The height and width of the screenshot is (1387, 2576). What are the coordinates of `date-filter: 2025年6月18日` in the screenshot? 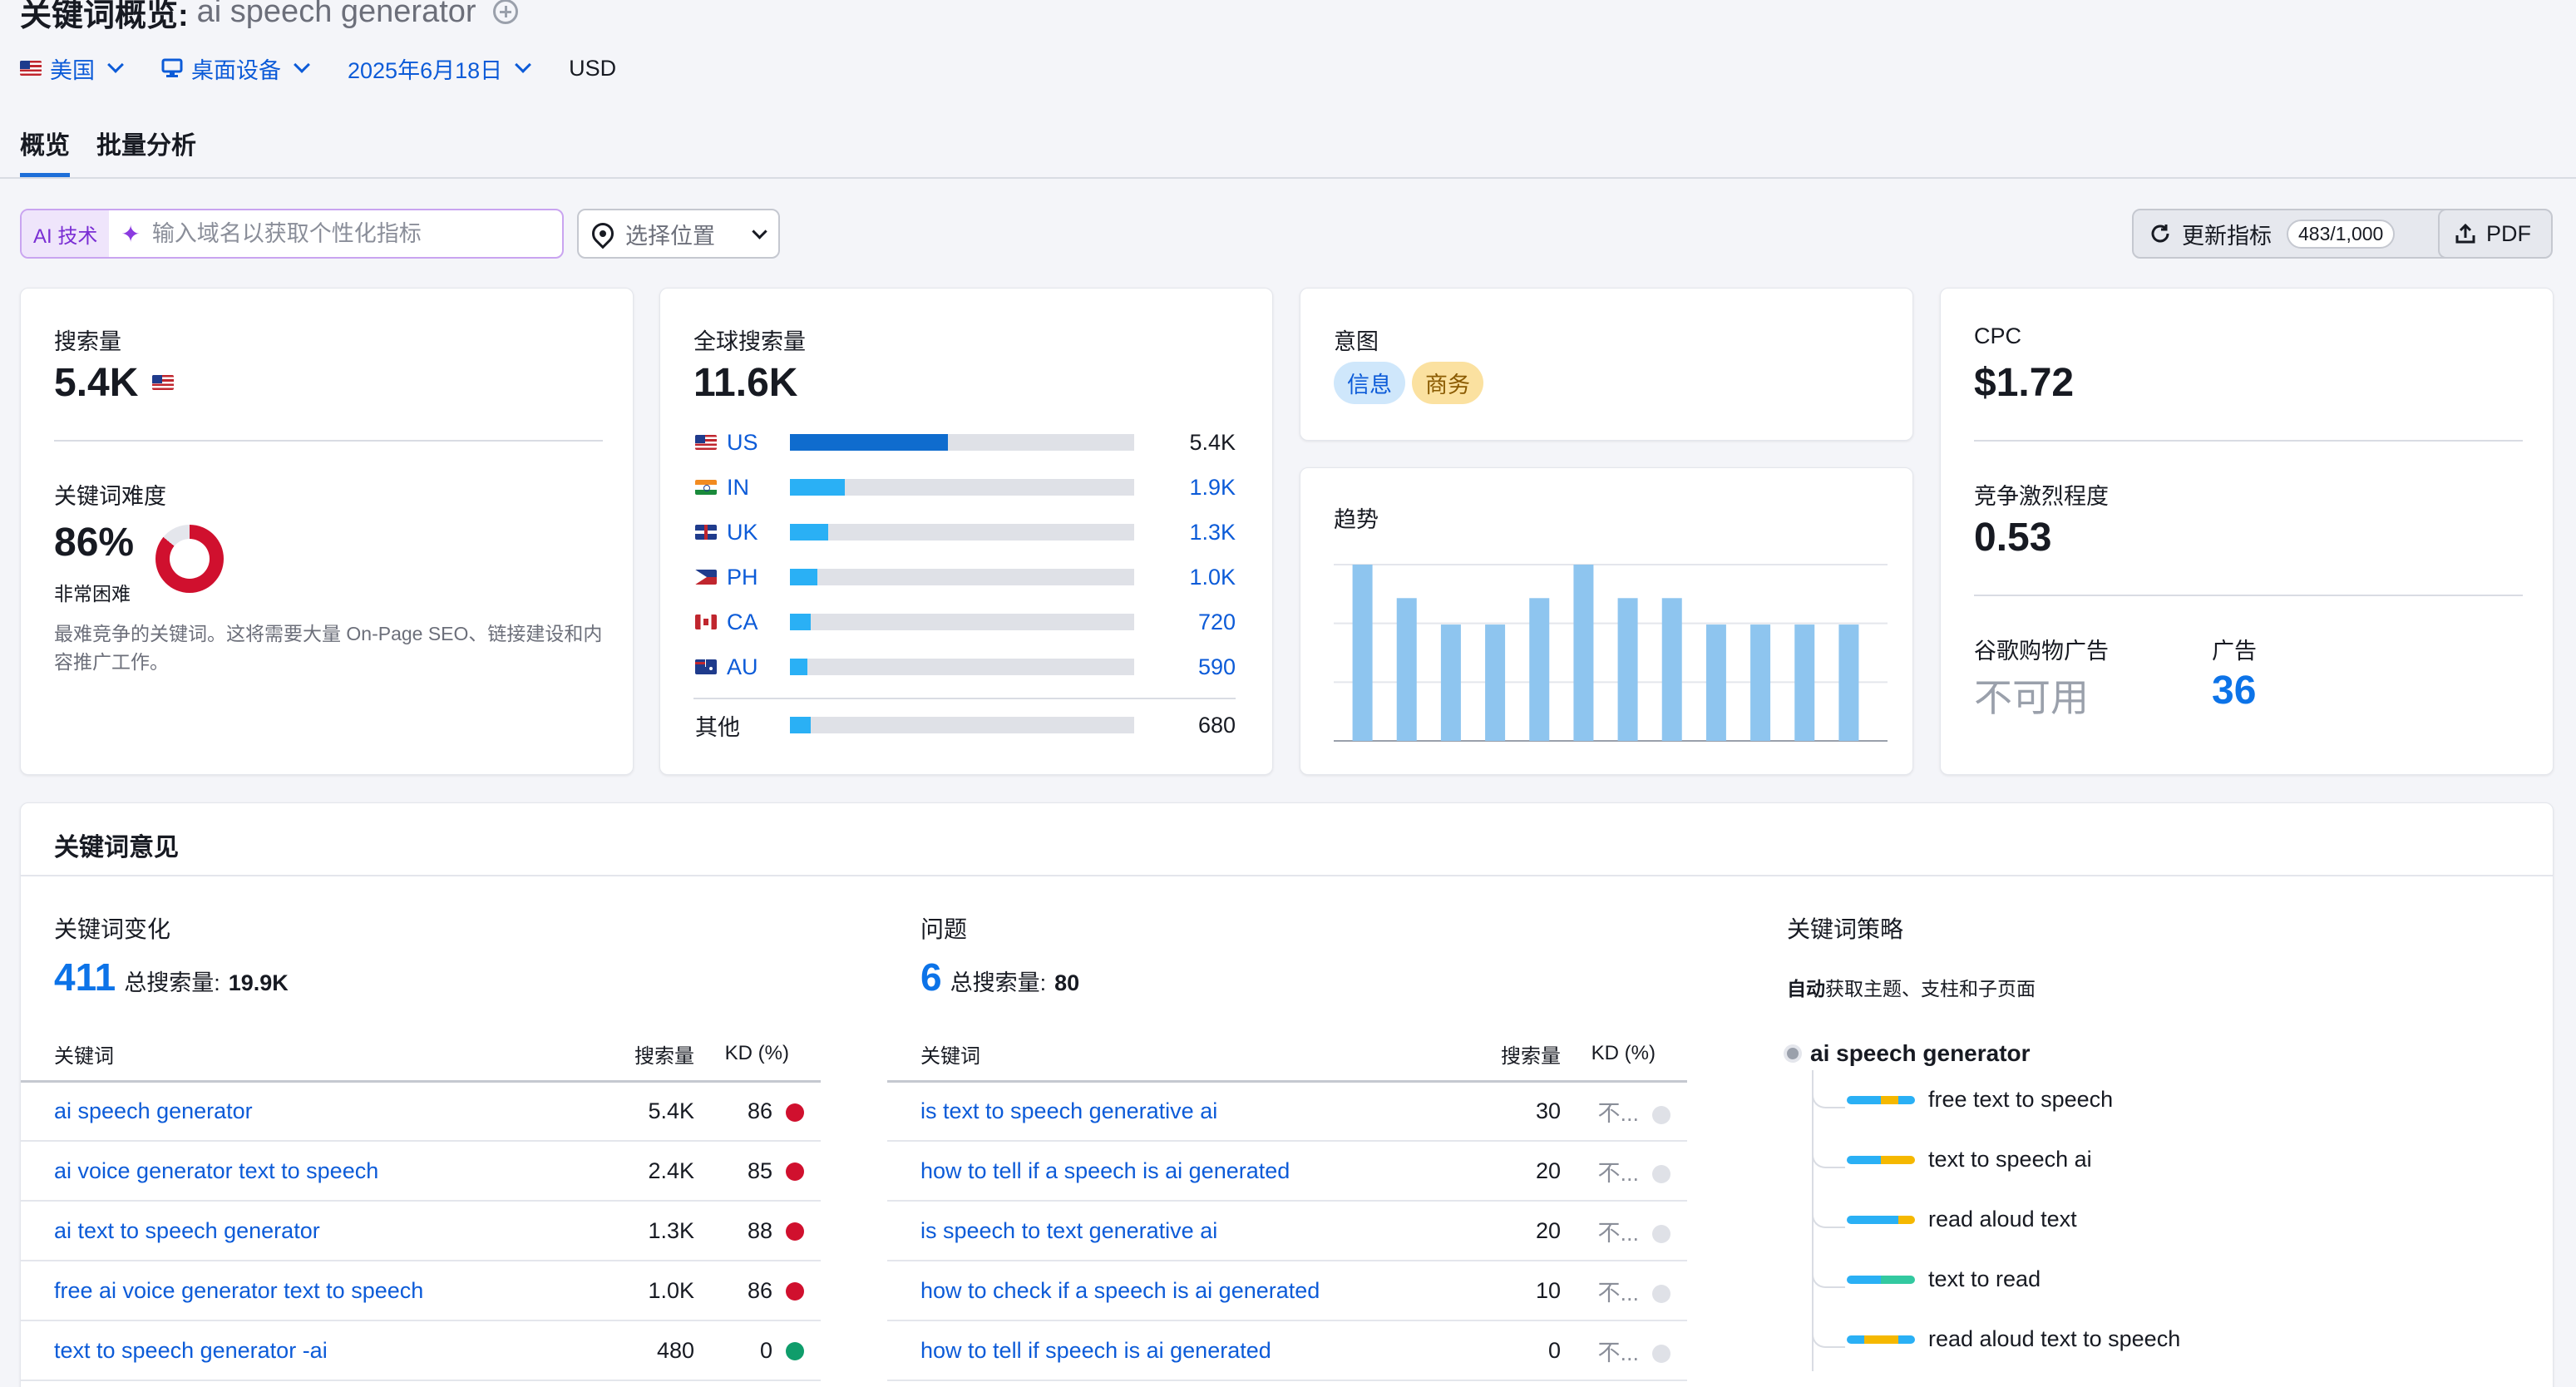 It's located at (440, 68).